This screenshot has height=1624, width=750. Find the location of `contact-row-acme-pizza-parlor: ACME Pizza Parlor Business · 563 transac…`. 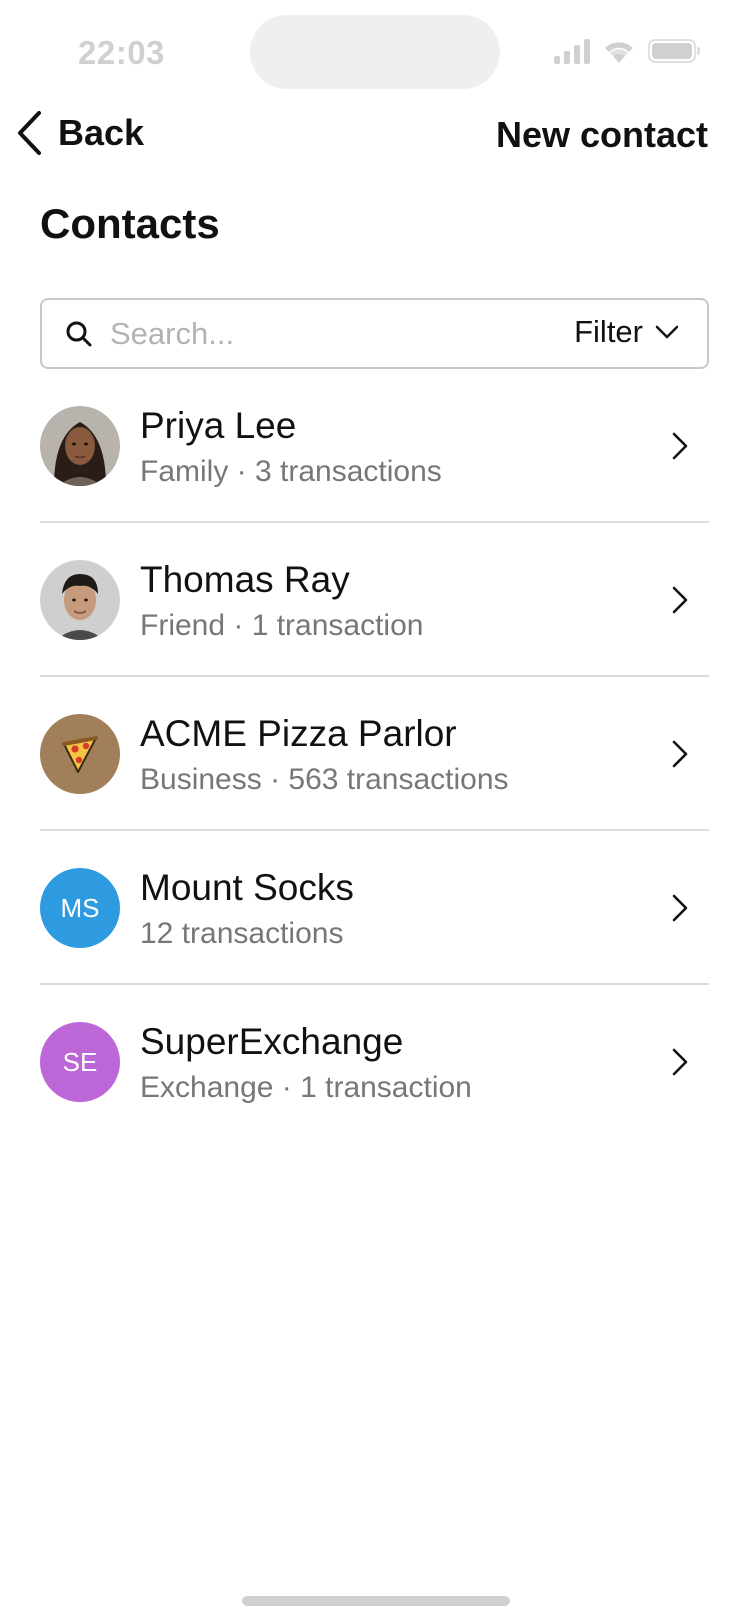

contact-row-acme-pizza-parlor: ACME Pizza Parlor Business · 563 transac… is located at coordinates (374, 754).